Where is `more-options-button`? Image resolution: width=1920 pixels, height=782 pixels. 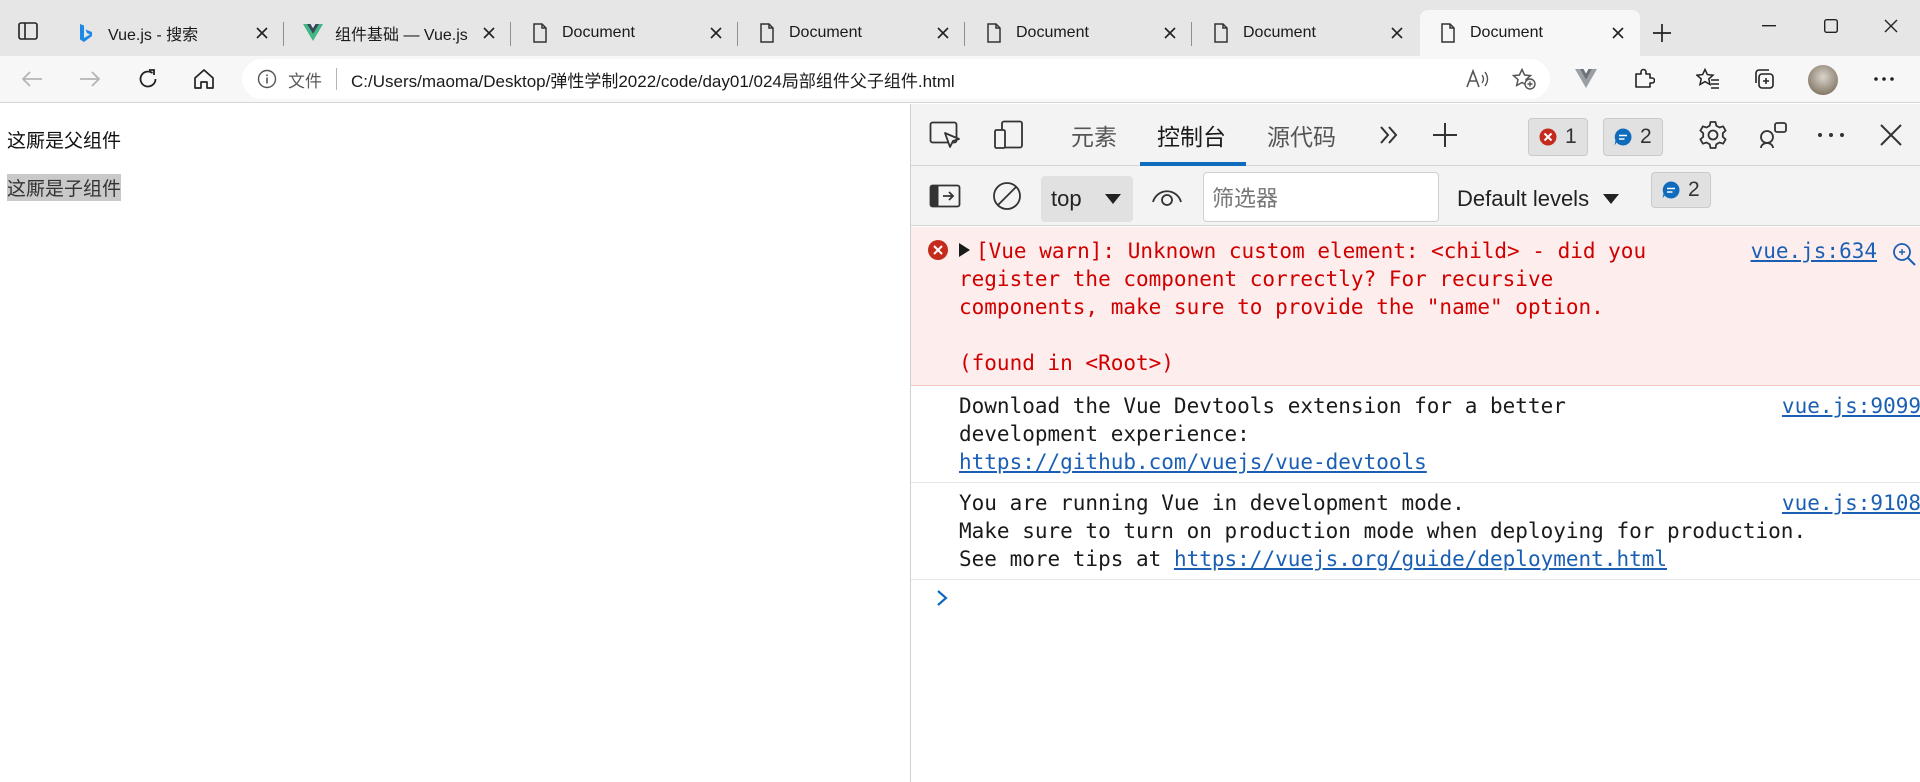 more-options-button is located at coordinates (1831, 135).